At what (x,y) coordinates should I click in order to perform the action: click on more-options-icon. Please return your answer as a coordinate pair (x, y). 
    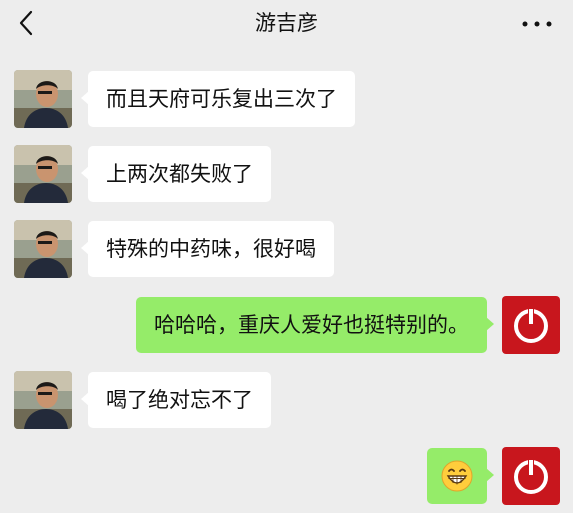
    Looking at the image, I should click on (537, 23).